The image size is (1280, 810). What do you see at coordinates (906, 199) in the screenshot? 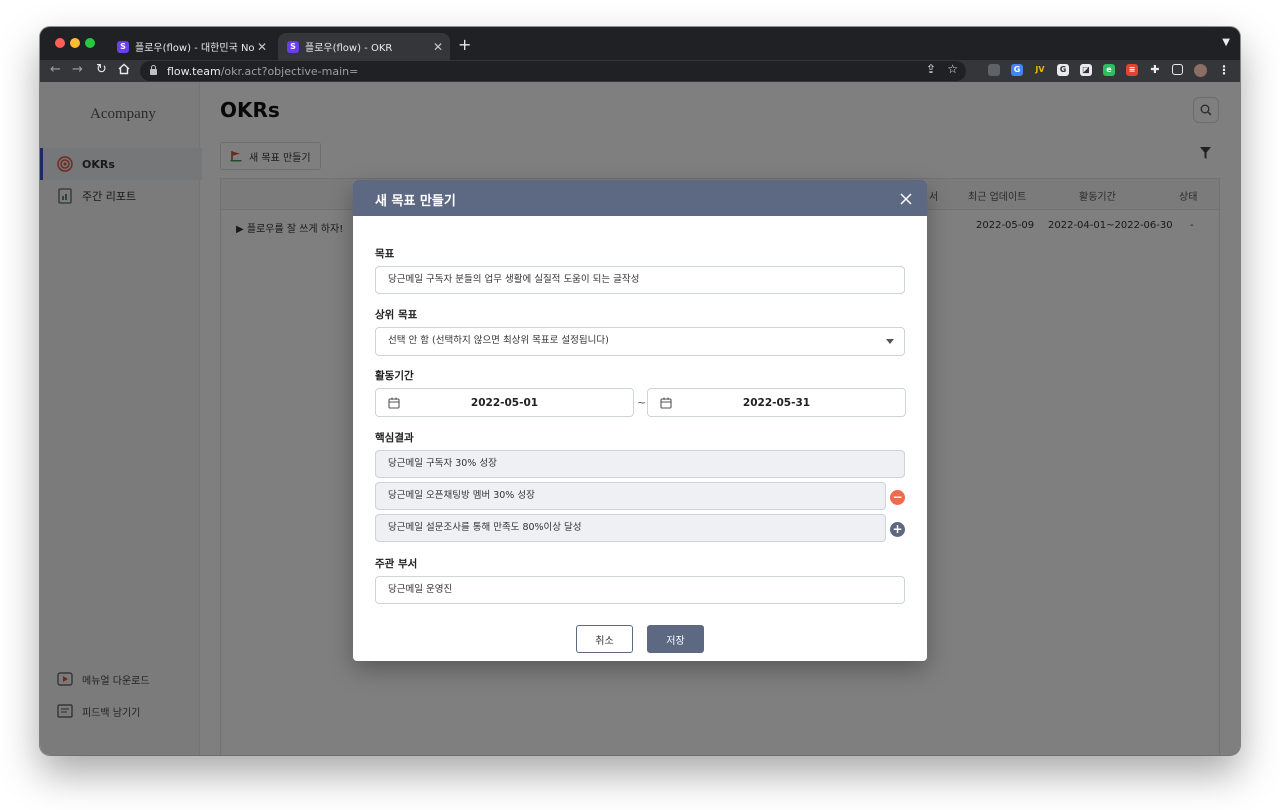
I see `close-icon` at bounding box center [906, 199].